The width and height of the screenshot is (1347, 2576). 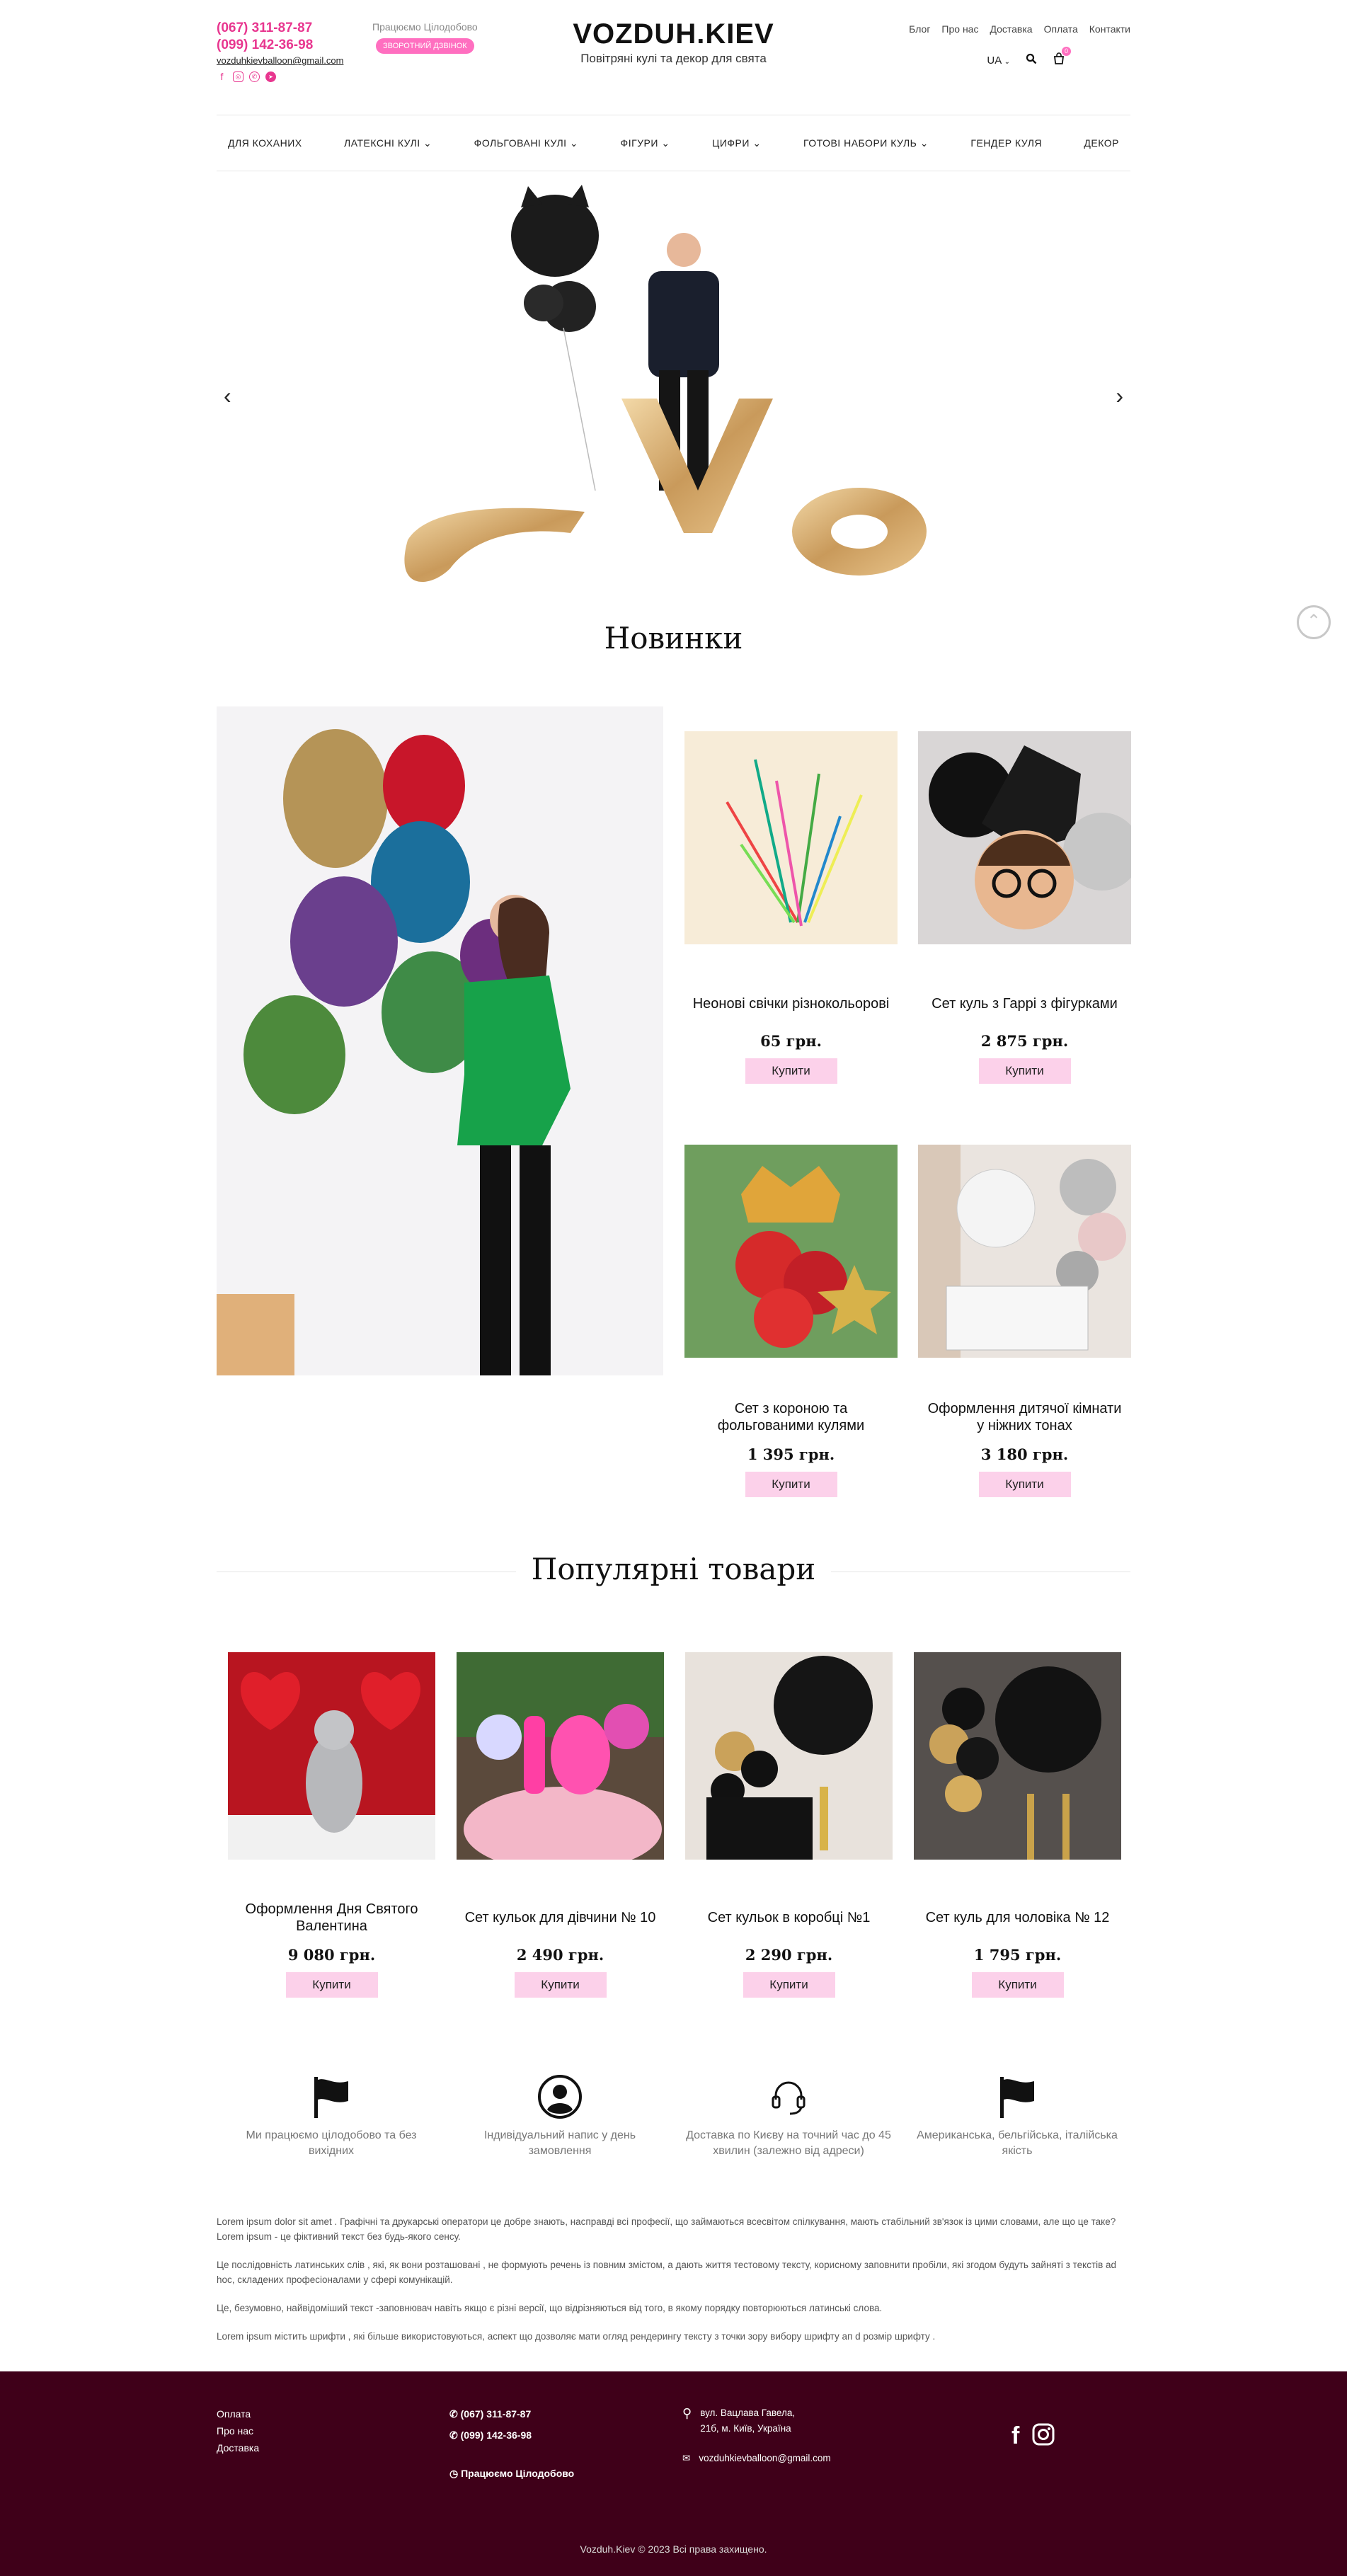 I want to click on footer-email-block: ✉ vozduhkievballoon@gmail.com, so click(x=756, y=2458).